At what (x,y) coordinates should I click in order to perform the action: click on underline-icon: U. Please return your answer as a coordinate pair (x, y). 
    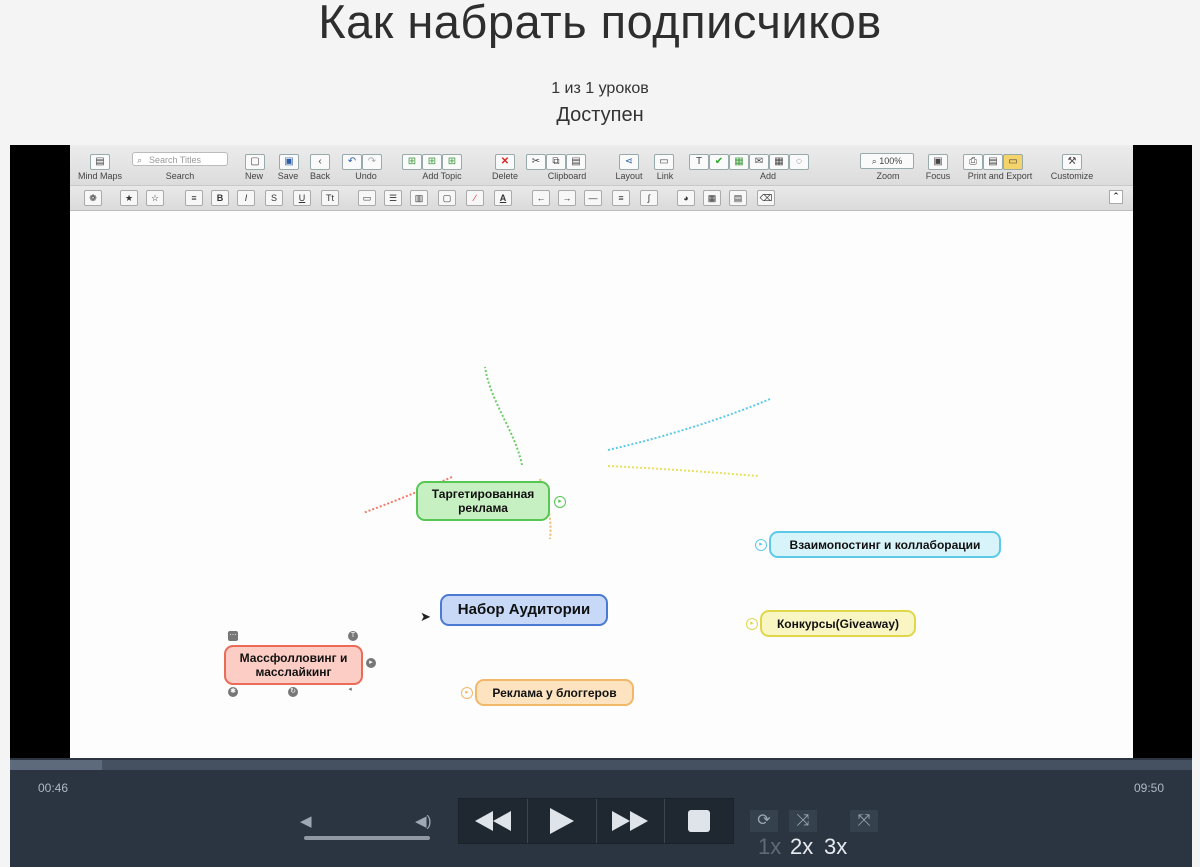
    Looking at the image, I should click on (302, 198).